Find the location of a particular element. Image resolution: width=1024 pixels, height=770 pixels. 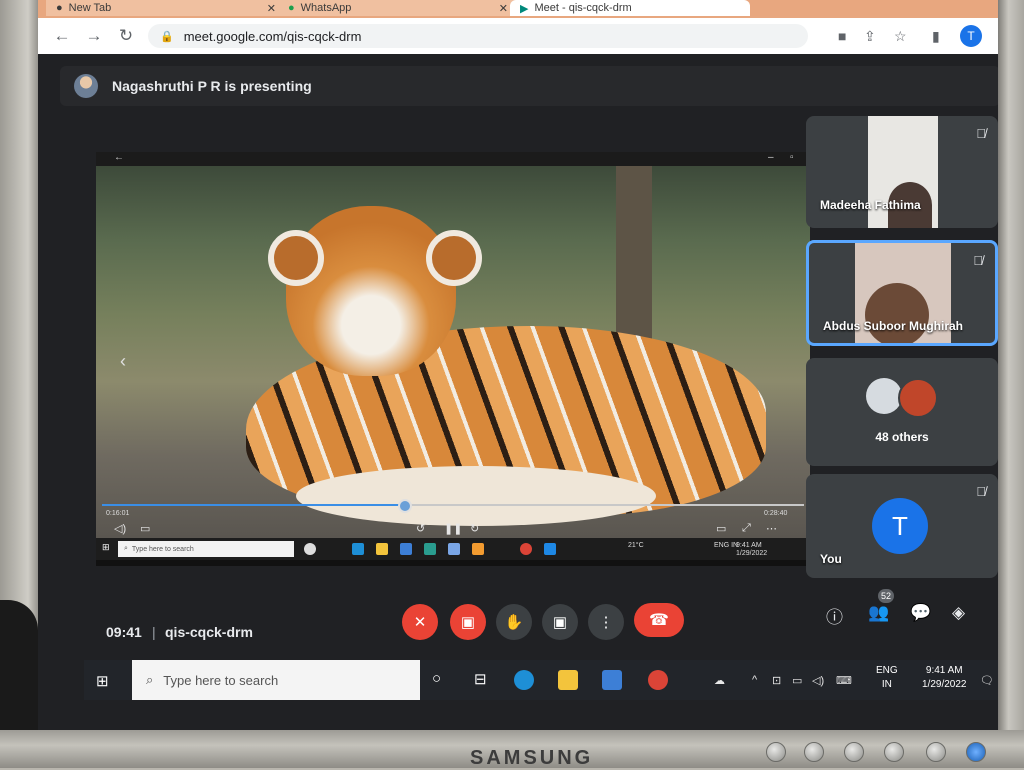

keyboard-icon: ⌨ is located at coordinates (844, 680).